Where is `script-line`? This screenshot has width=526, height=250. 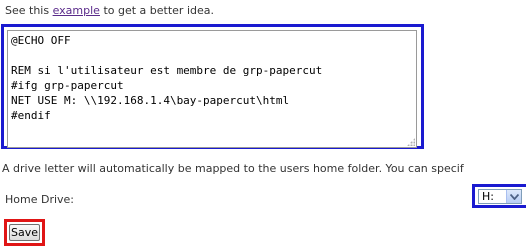
script-line is located at coordinates (212, 55).